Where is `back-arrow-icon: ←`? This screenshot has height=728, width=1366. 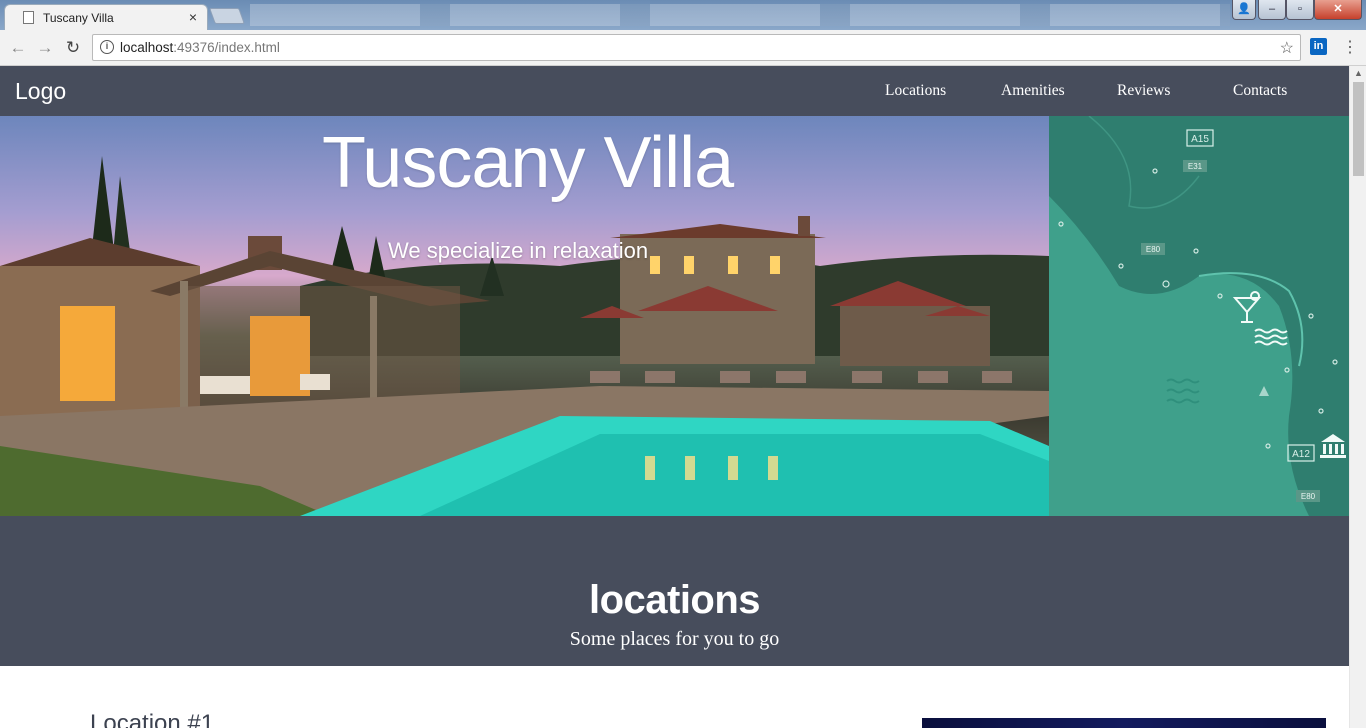
back-arrow-icon: ← is located at coordinates (18, 48).